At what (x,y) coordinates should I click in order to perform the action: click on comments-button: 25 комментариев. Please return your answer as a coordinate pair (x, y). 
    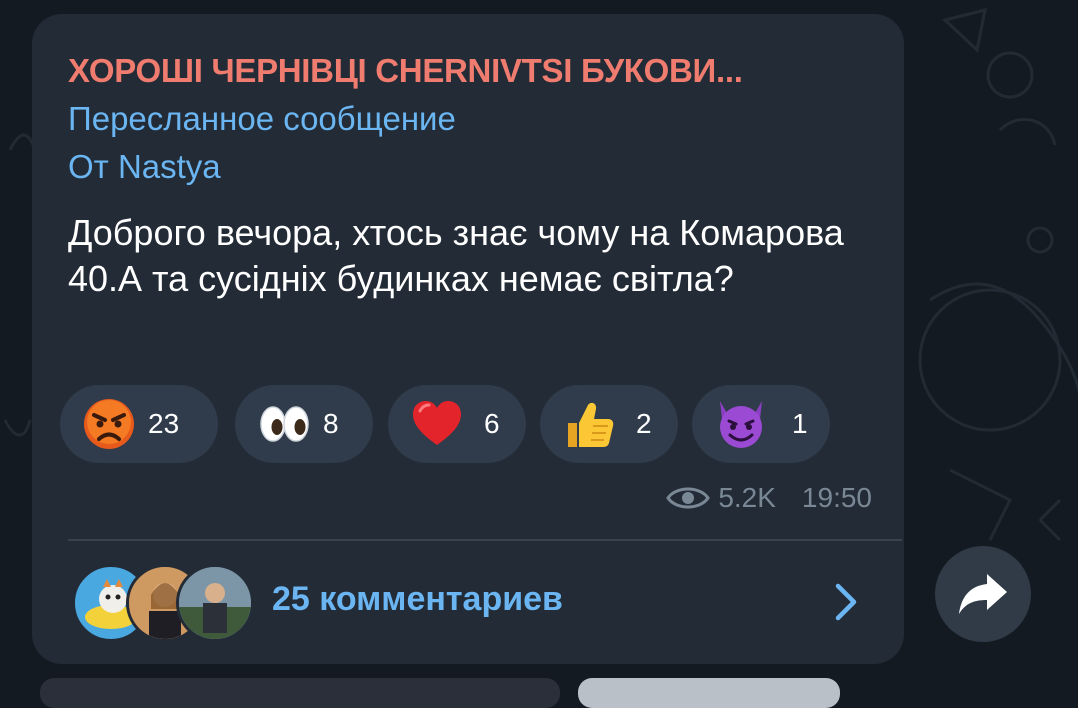
    Looking at the image, I should click on (468, 604).